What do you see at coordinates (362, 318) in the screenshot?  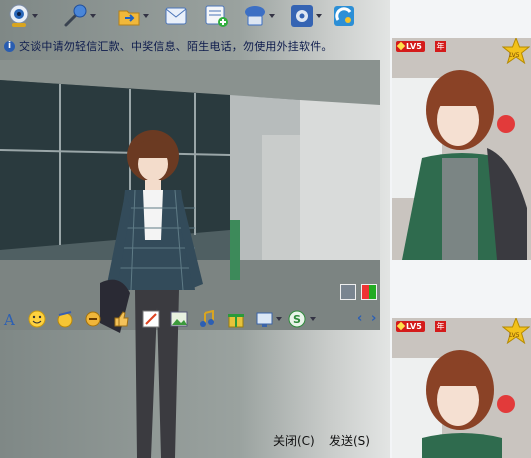 I see `chevron-left-icon: ‹` at bounding box center [362, 318].